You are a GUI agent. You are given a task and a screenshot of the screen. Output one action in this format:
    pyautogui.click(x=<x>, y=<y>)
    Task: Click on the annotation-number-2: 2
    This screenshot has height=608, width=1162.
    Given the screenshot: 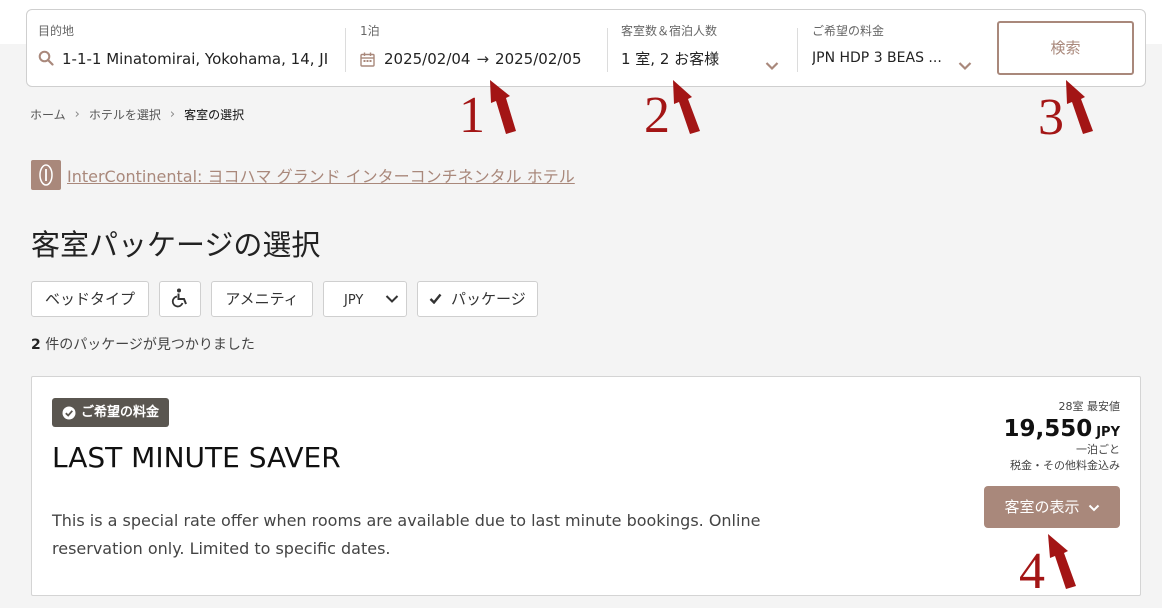 What is the action you would take?
    pyautogui.click(x=657, y=115)
    